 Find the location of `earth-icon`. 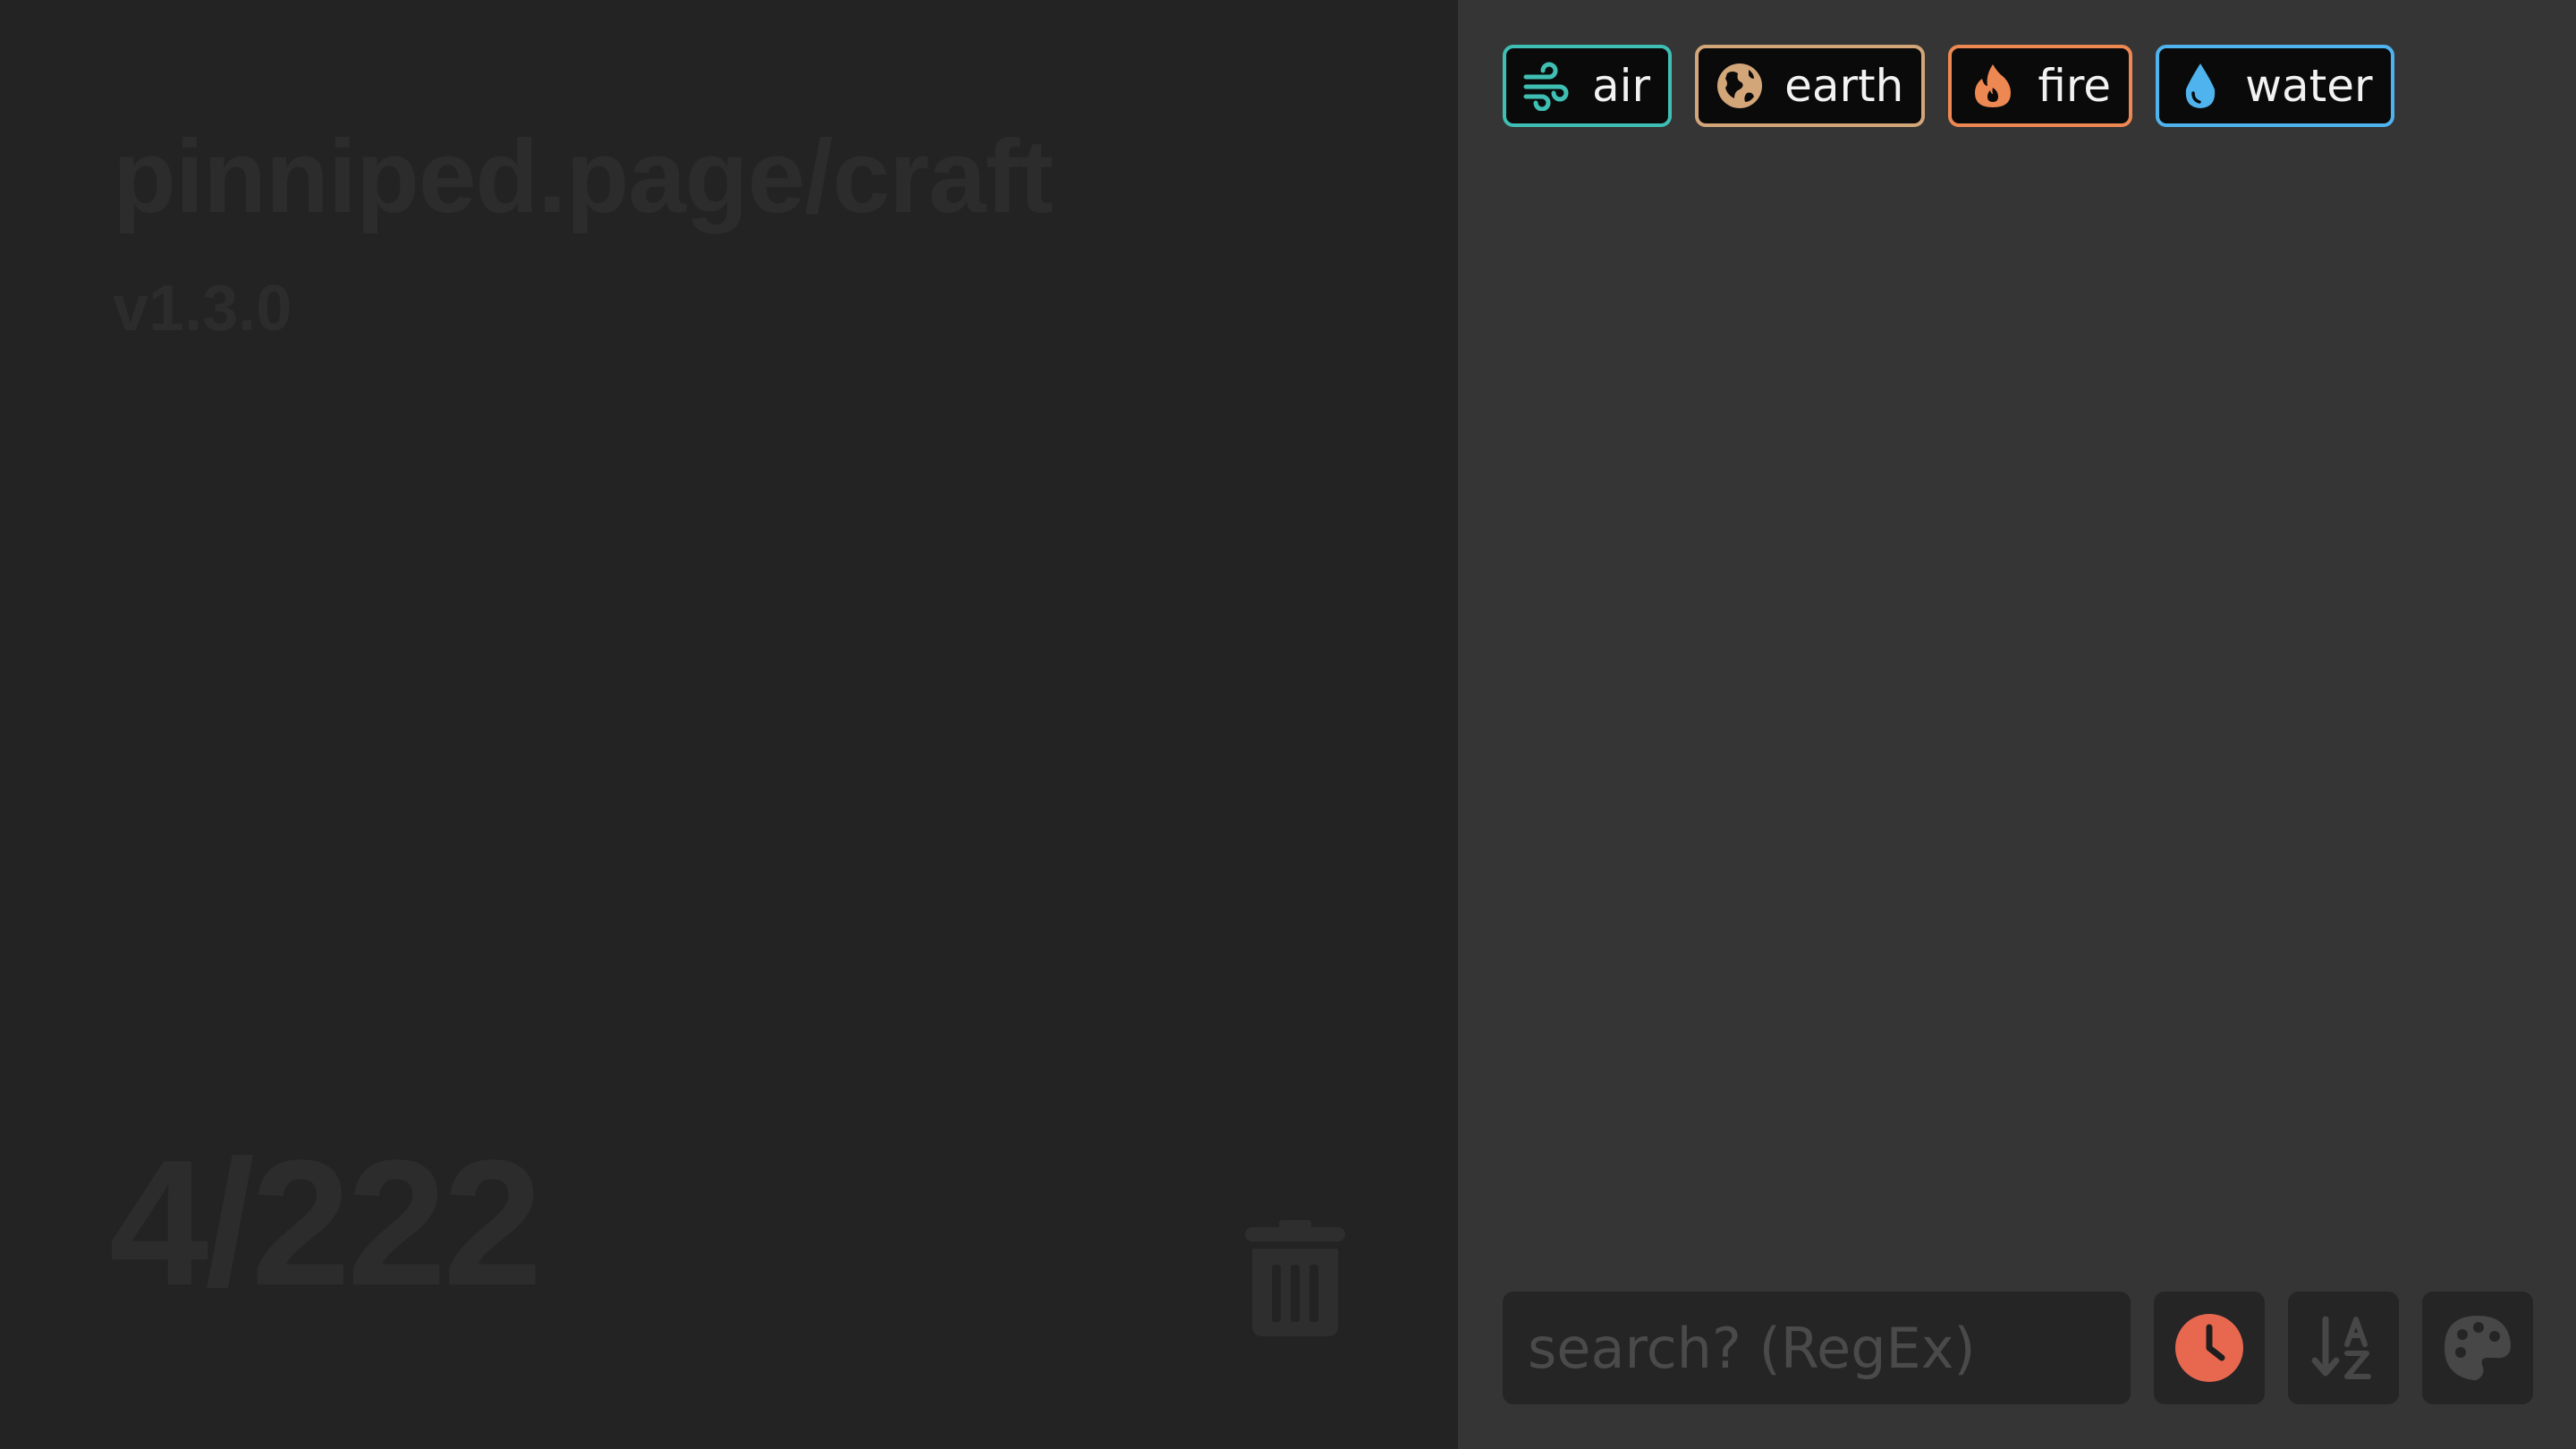

earth-icon is located at coordinates (1740, 86).